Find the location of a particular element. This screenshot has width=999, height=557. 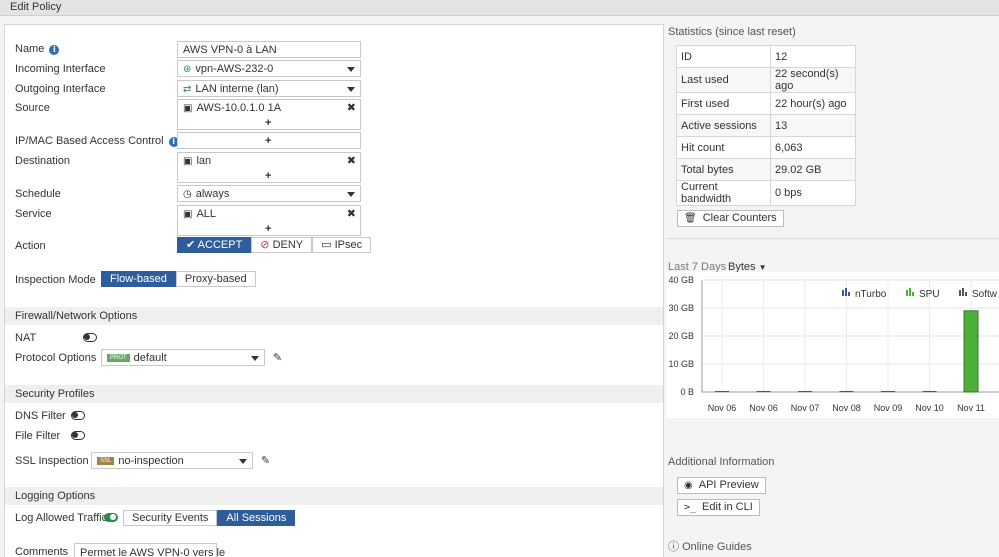

add-service-icon: + is located at coordinates (268, 229).